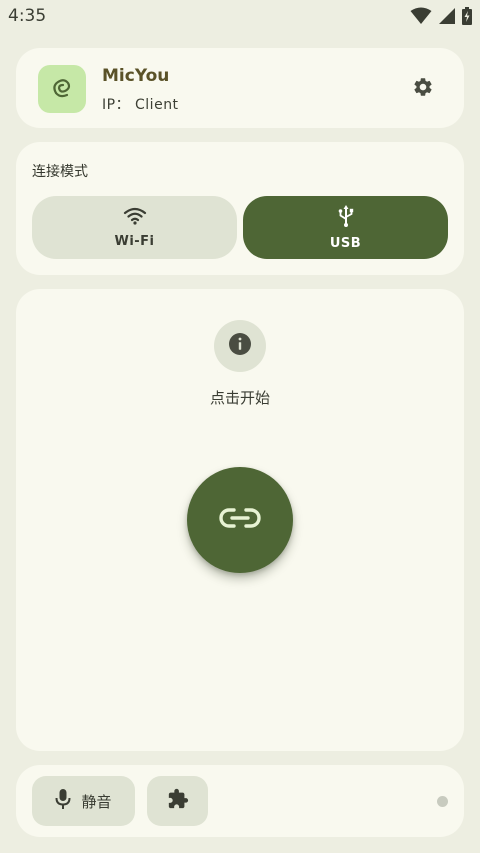 This screenshot has height=853, width=480. I want to click on status-icons, so click(441, 18).